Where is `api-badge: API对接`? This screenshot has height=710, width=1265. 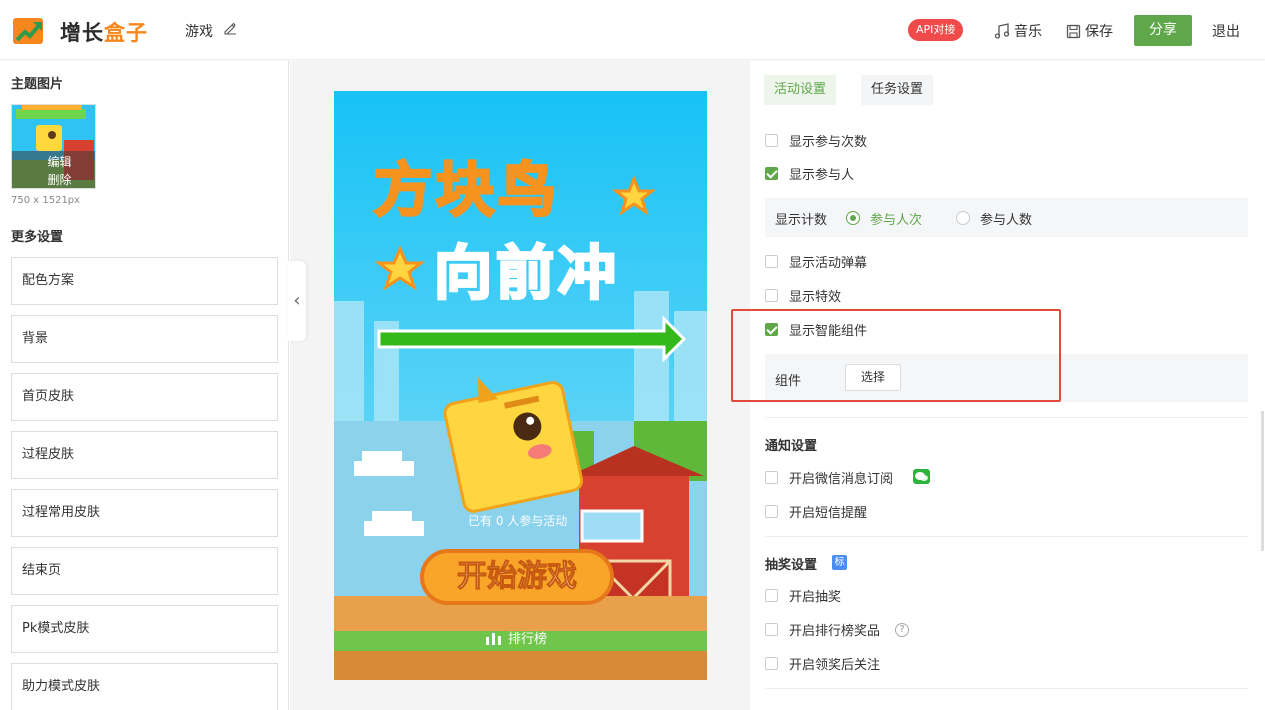
api-badge: API对接 is located at coordinates (936, 30).